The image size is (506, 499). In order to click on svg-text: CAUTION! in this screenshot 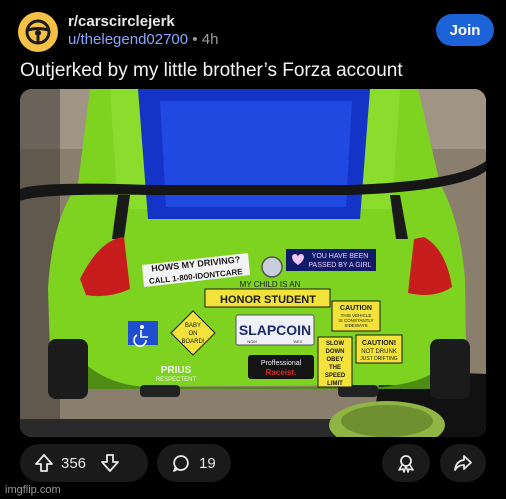, I will do `click(379, 343)`.